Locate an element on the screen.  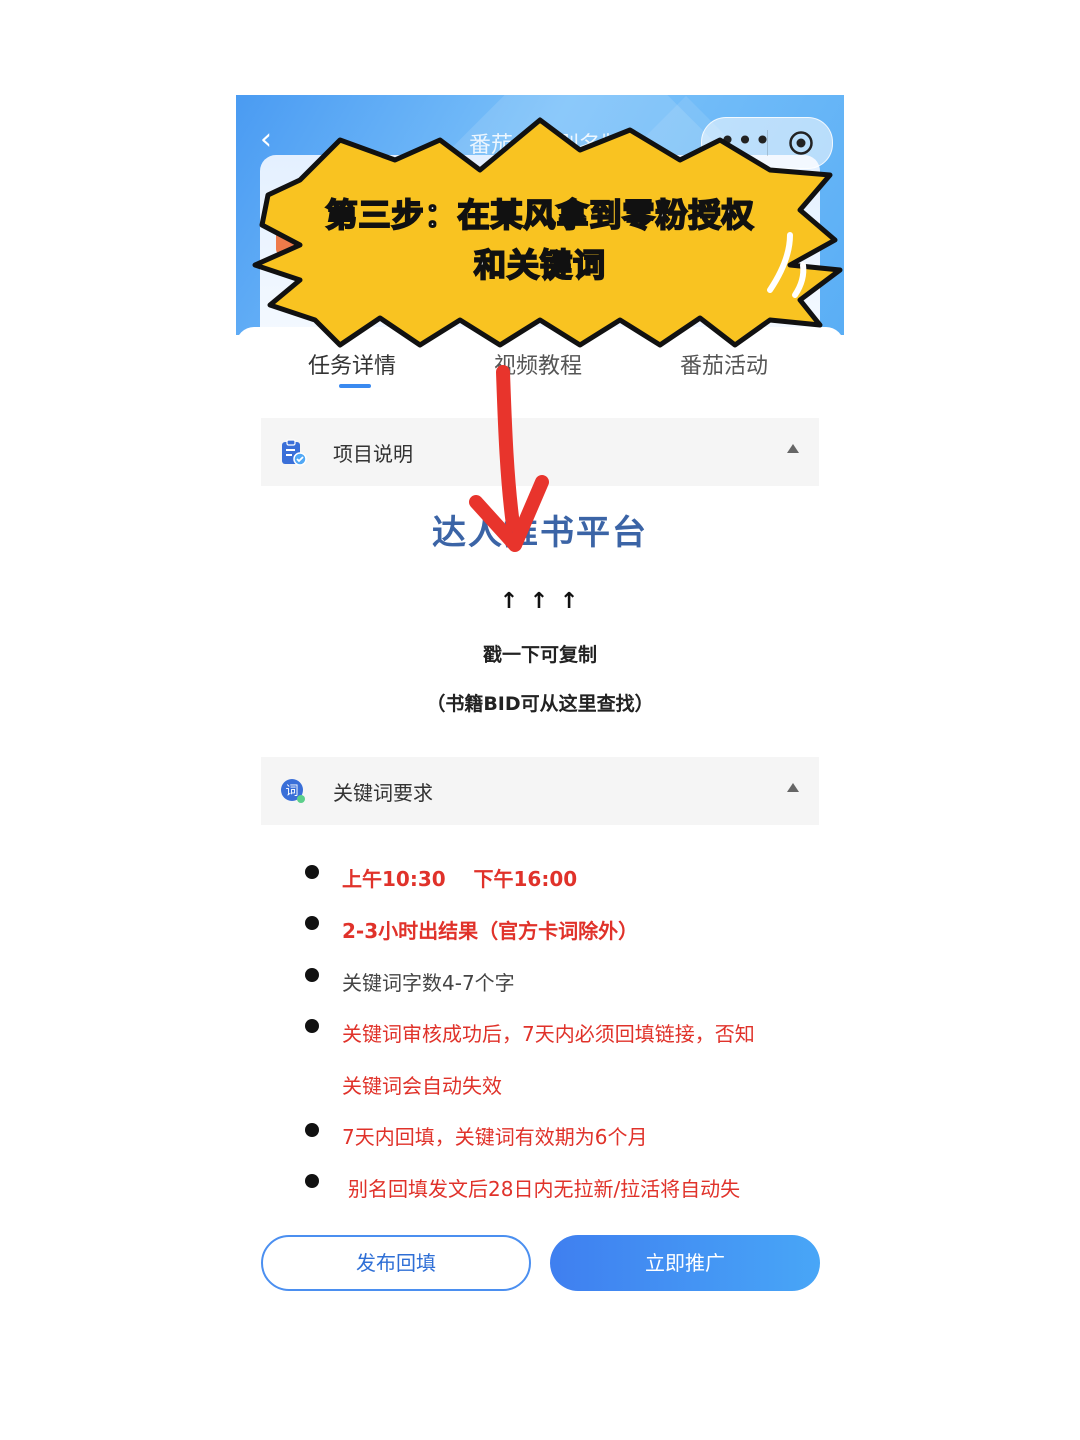
up-arrows: ↑ ↑ ↑ is located at coordinates (540, 601).